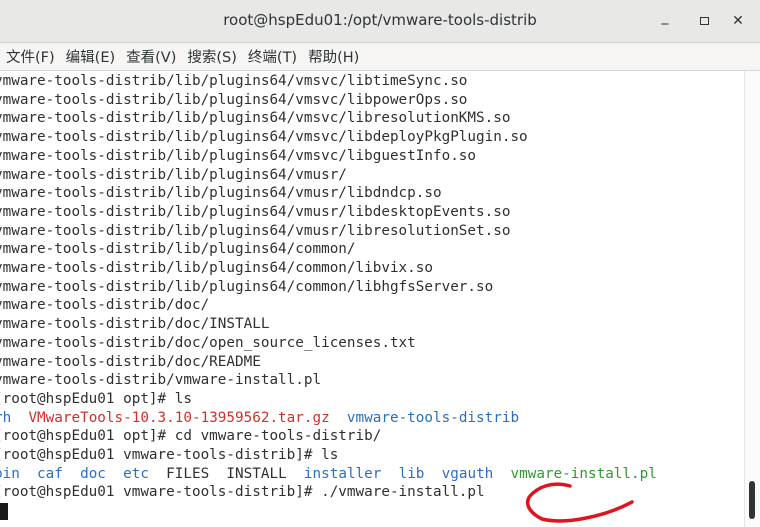 The image size is (760, 527). What do you see at coordinates (272, 56) in the screenshot?
I see `menu-terminal: 终端(T)` at bounding box center [272, 56].